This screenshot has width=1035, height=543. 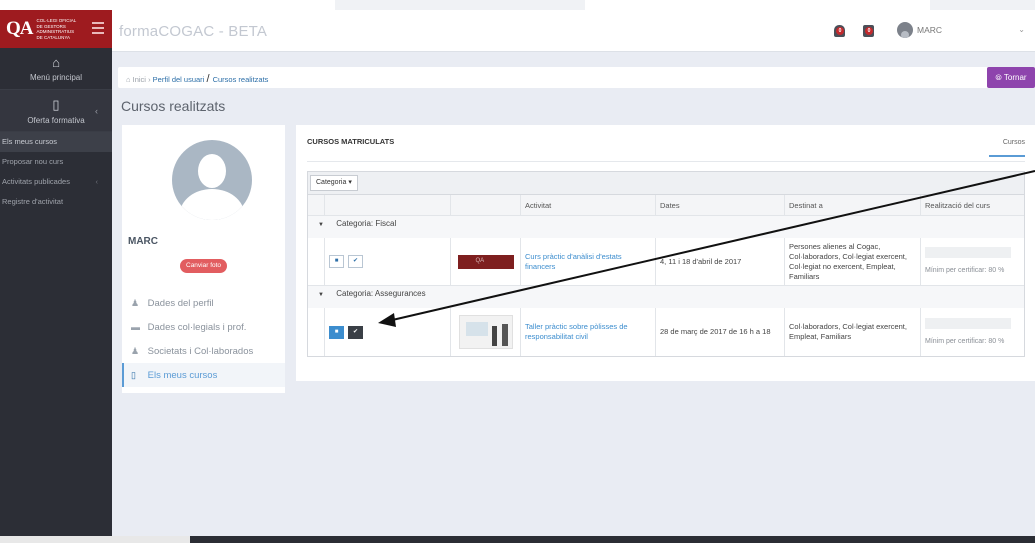 What do you see at coordinates (666, 227) in the screenshot?
I see `group-row: ▼ Categoria: Fiscal` at bounding box center [666, 227].